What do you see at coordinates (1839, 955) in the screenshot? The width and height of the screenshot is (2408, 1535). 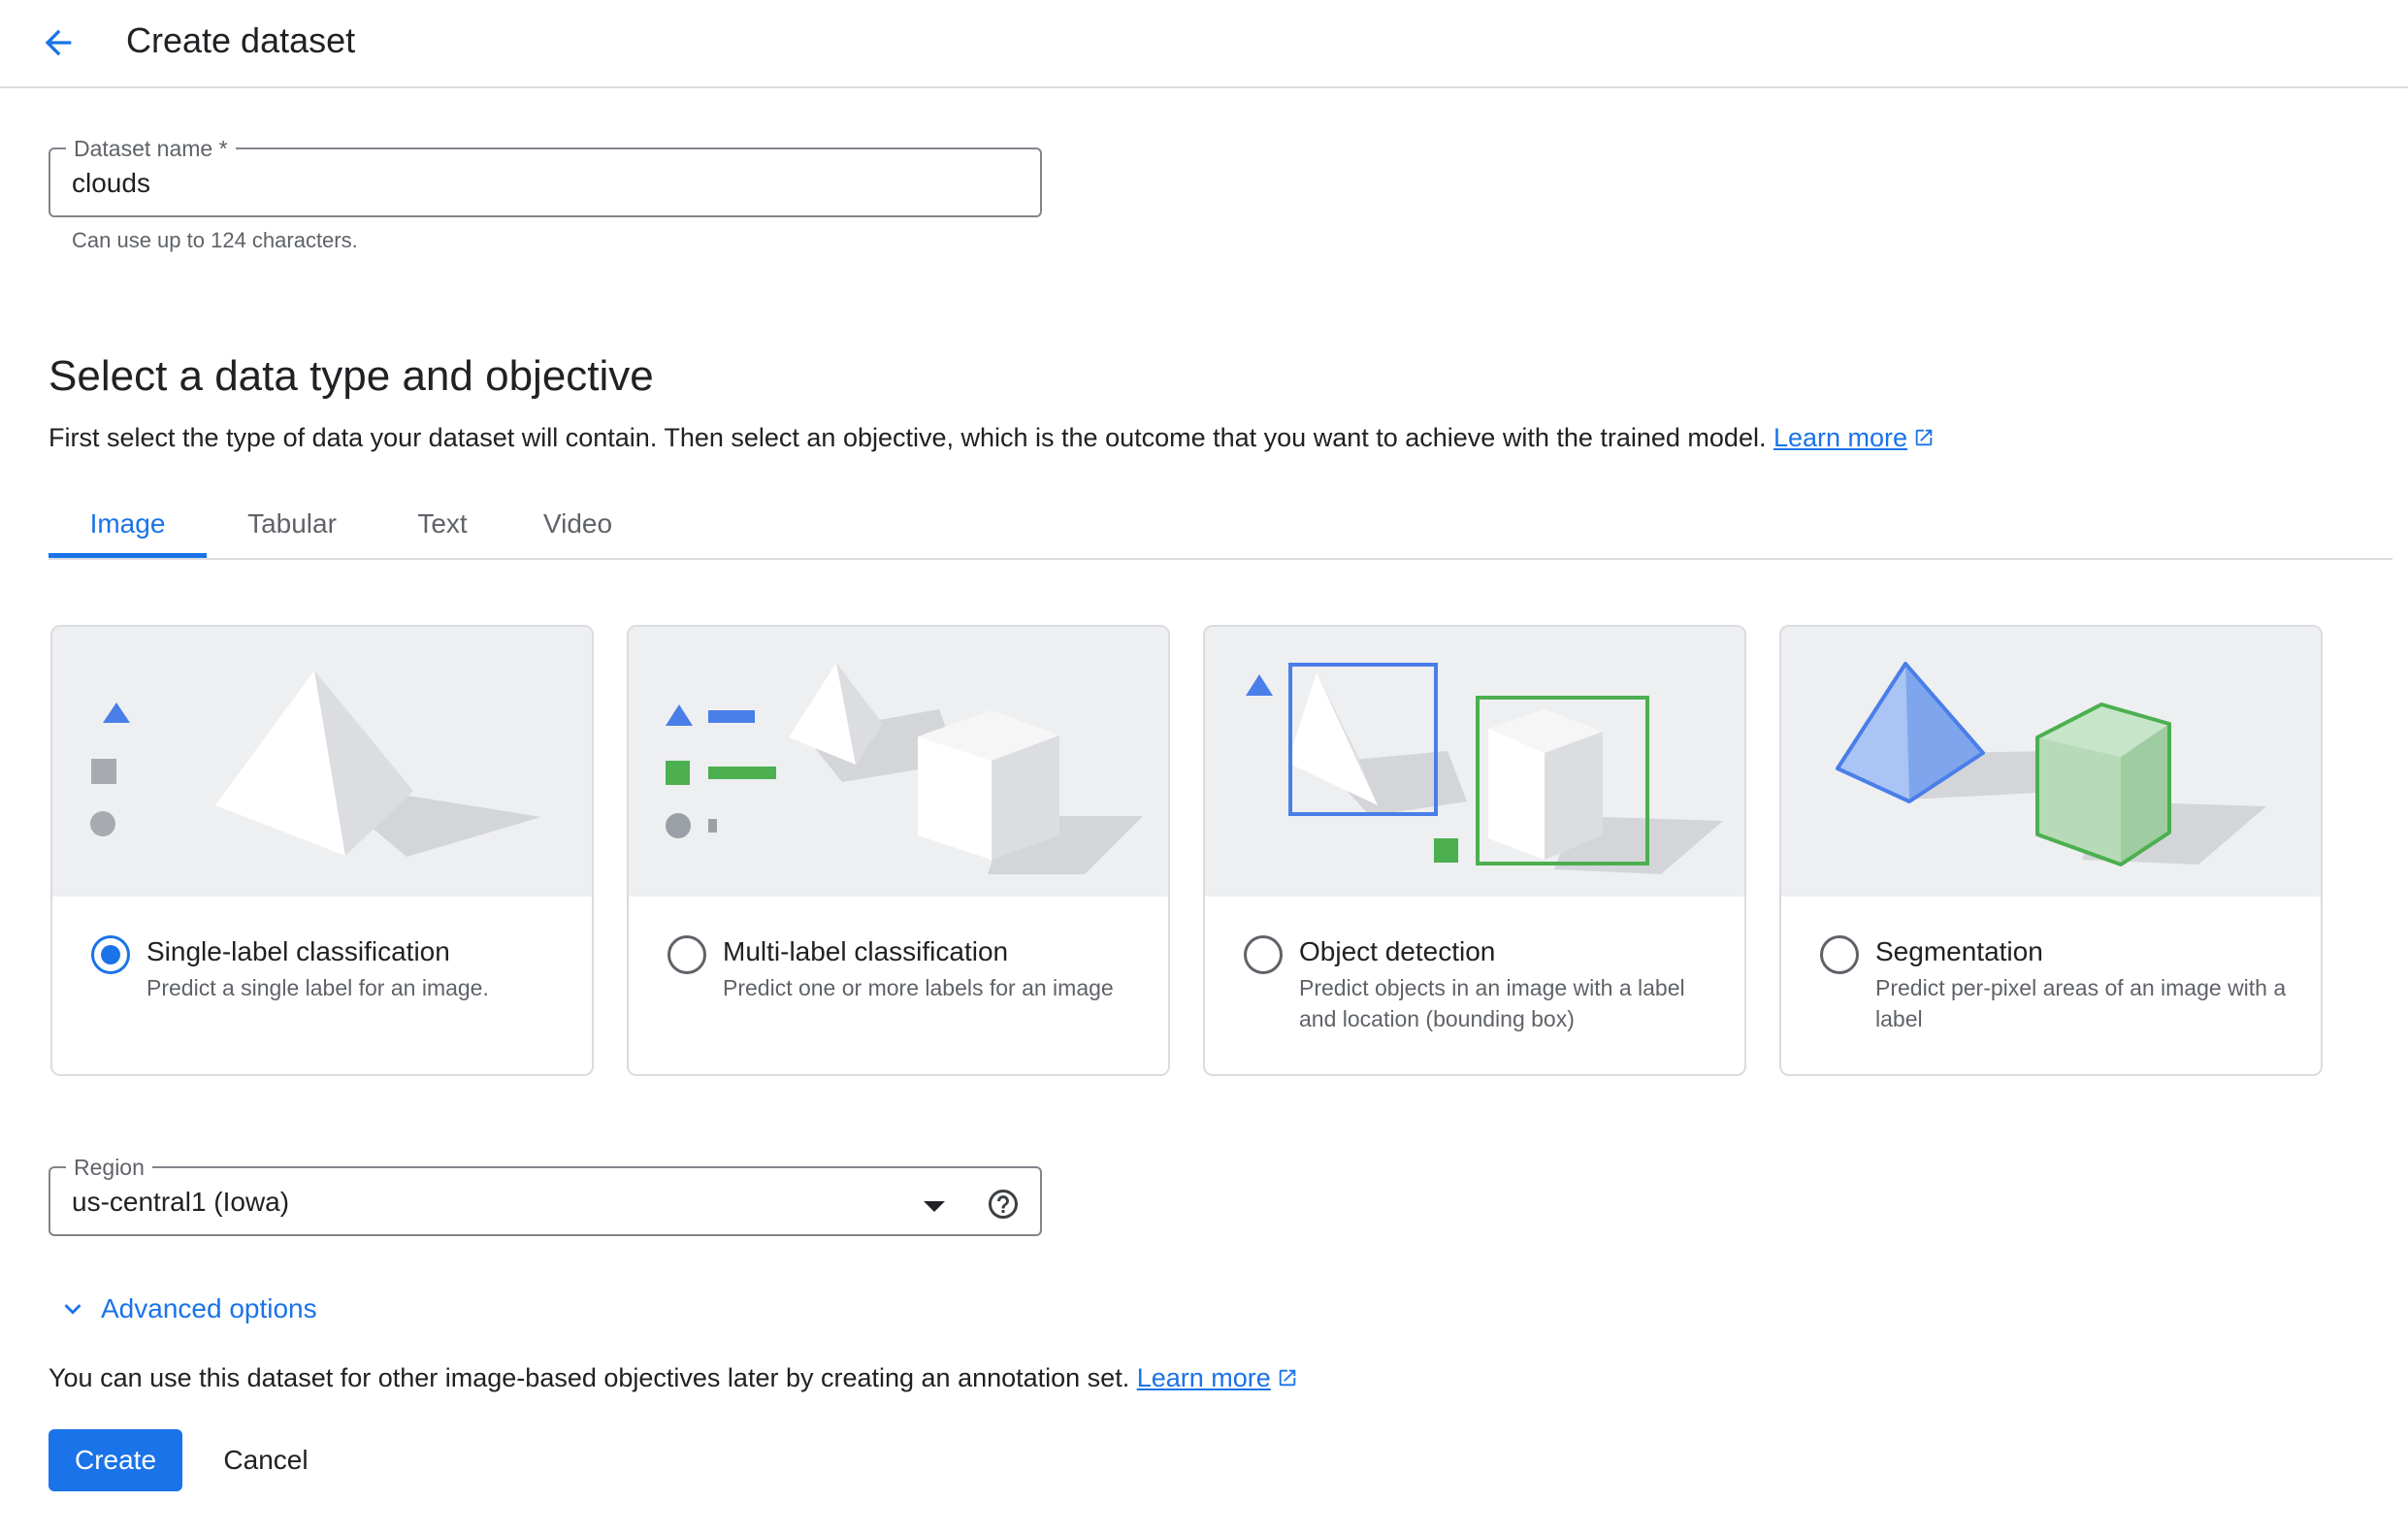 I see `segmentation-radio` at bounding box center [1839, 955].